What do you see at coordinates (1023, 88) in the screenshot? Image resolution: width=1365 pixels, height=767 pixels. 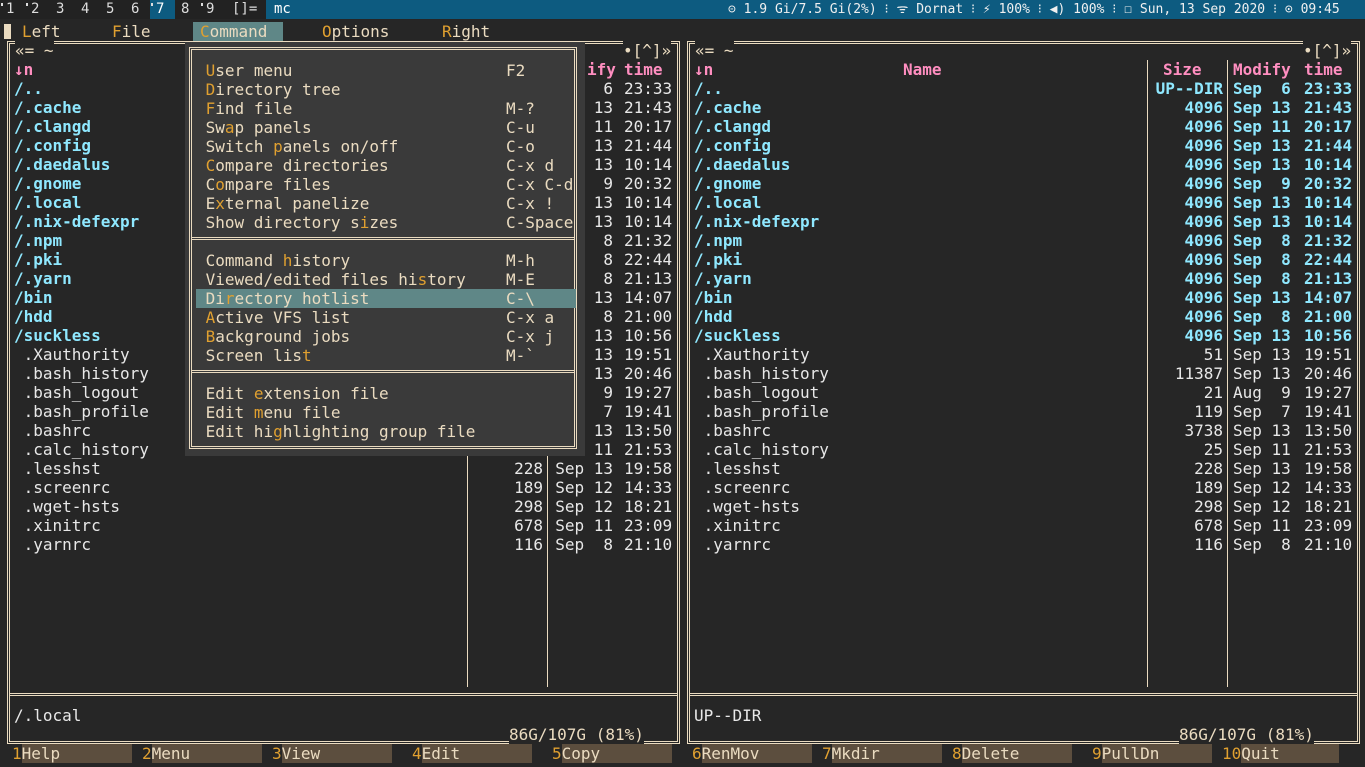 I see `table-row: /.. UP--DIR Sep 6 23:33` at bounding box center [1023, 88].